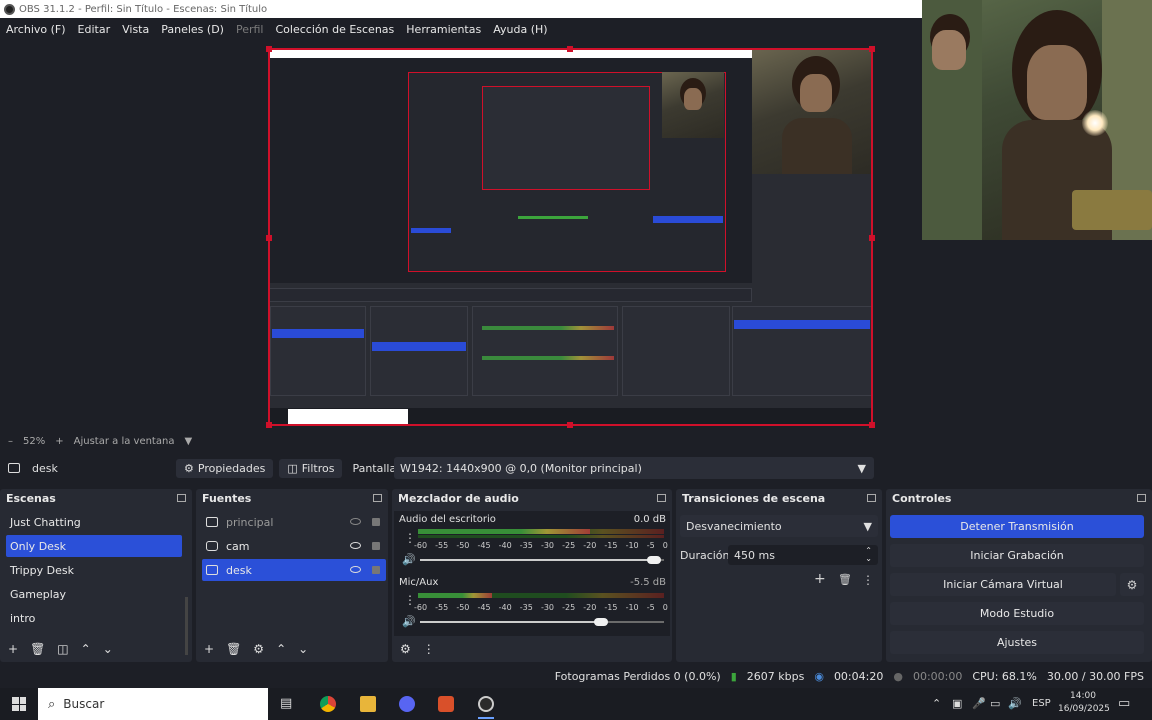  Describe the element at coordinates (545, 351) in the screenshot. I see `nested-mixer-dock` at that location.